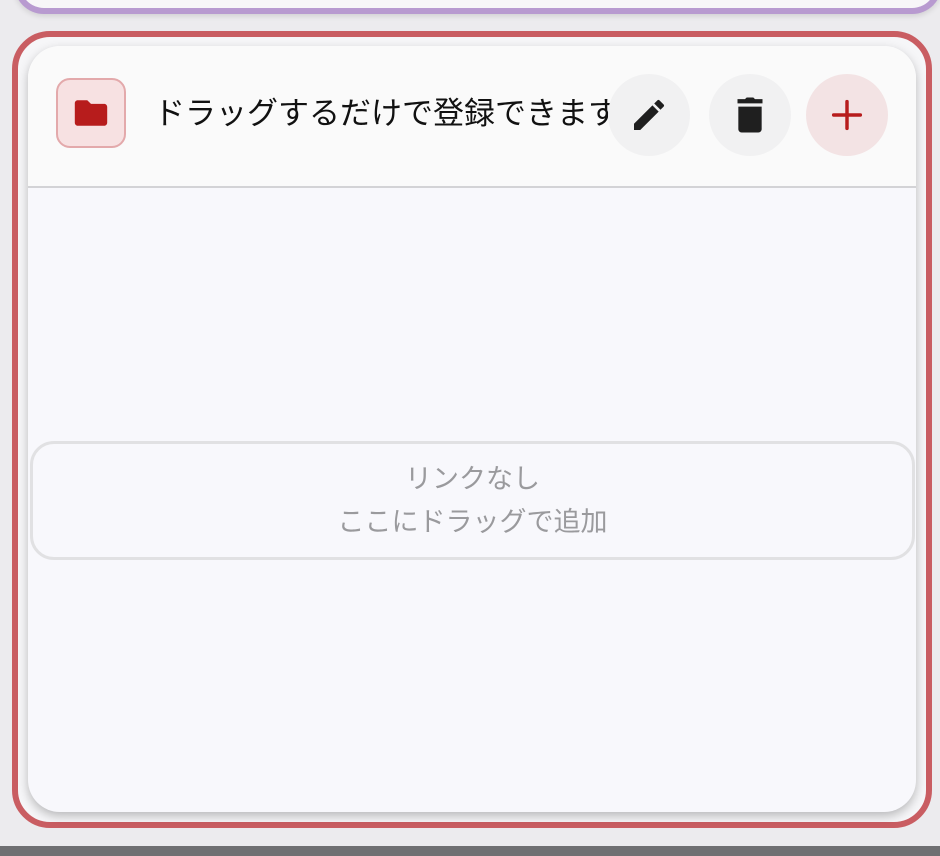  What do you see at coordinates (477, 7) in the screenshot?
I see `previous-card-edge` at bounding box center [477, 7].